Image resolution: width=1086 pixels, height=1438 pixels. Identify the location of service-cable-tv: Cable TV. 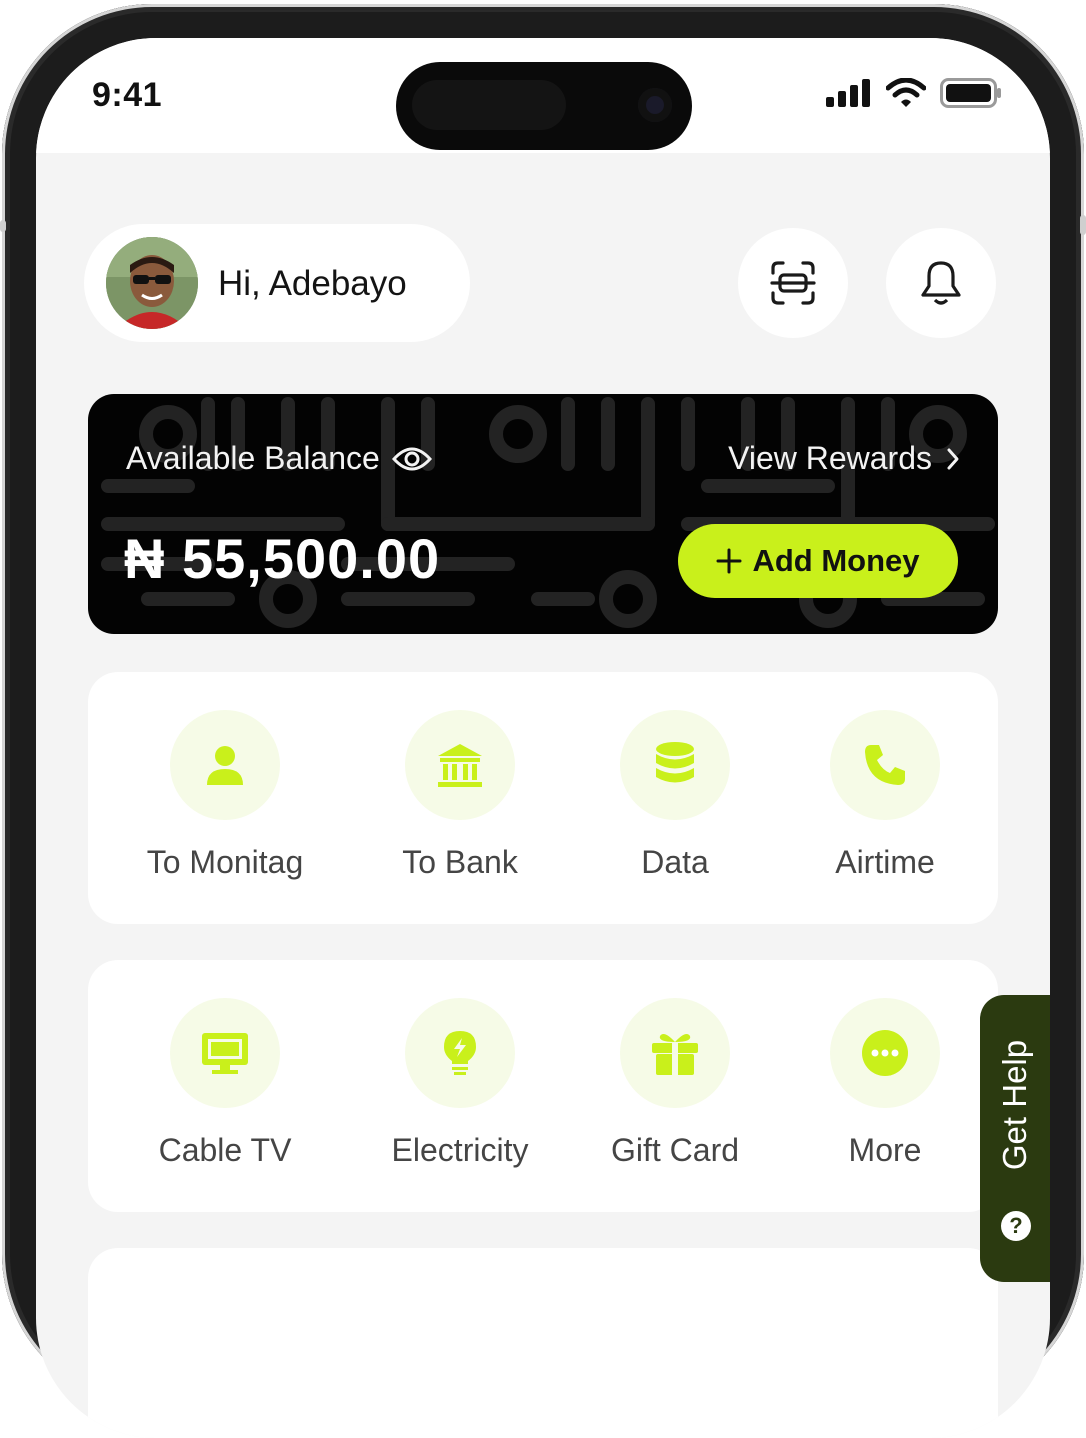
(225, 1086).